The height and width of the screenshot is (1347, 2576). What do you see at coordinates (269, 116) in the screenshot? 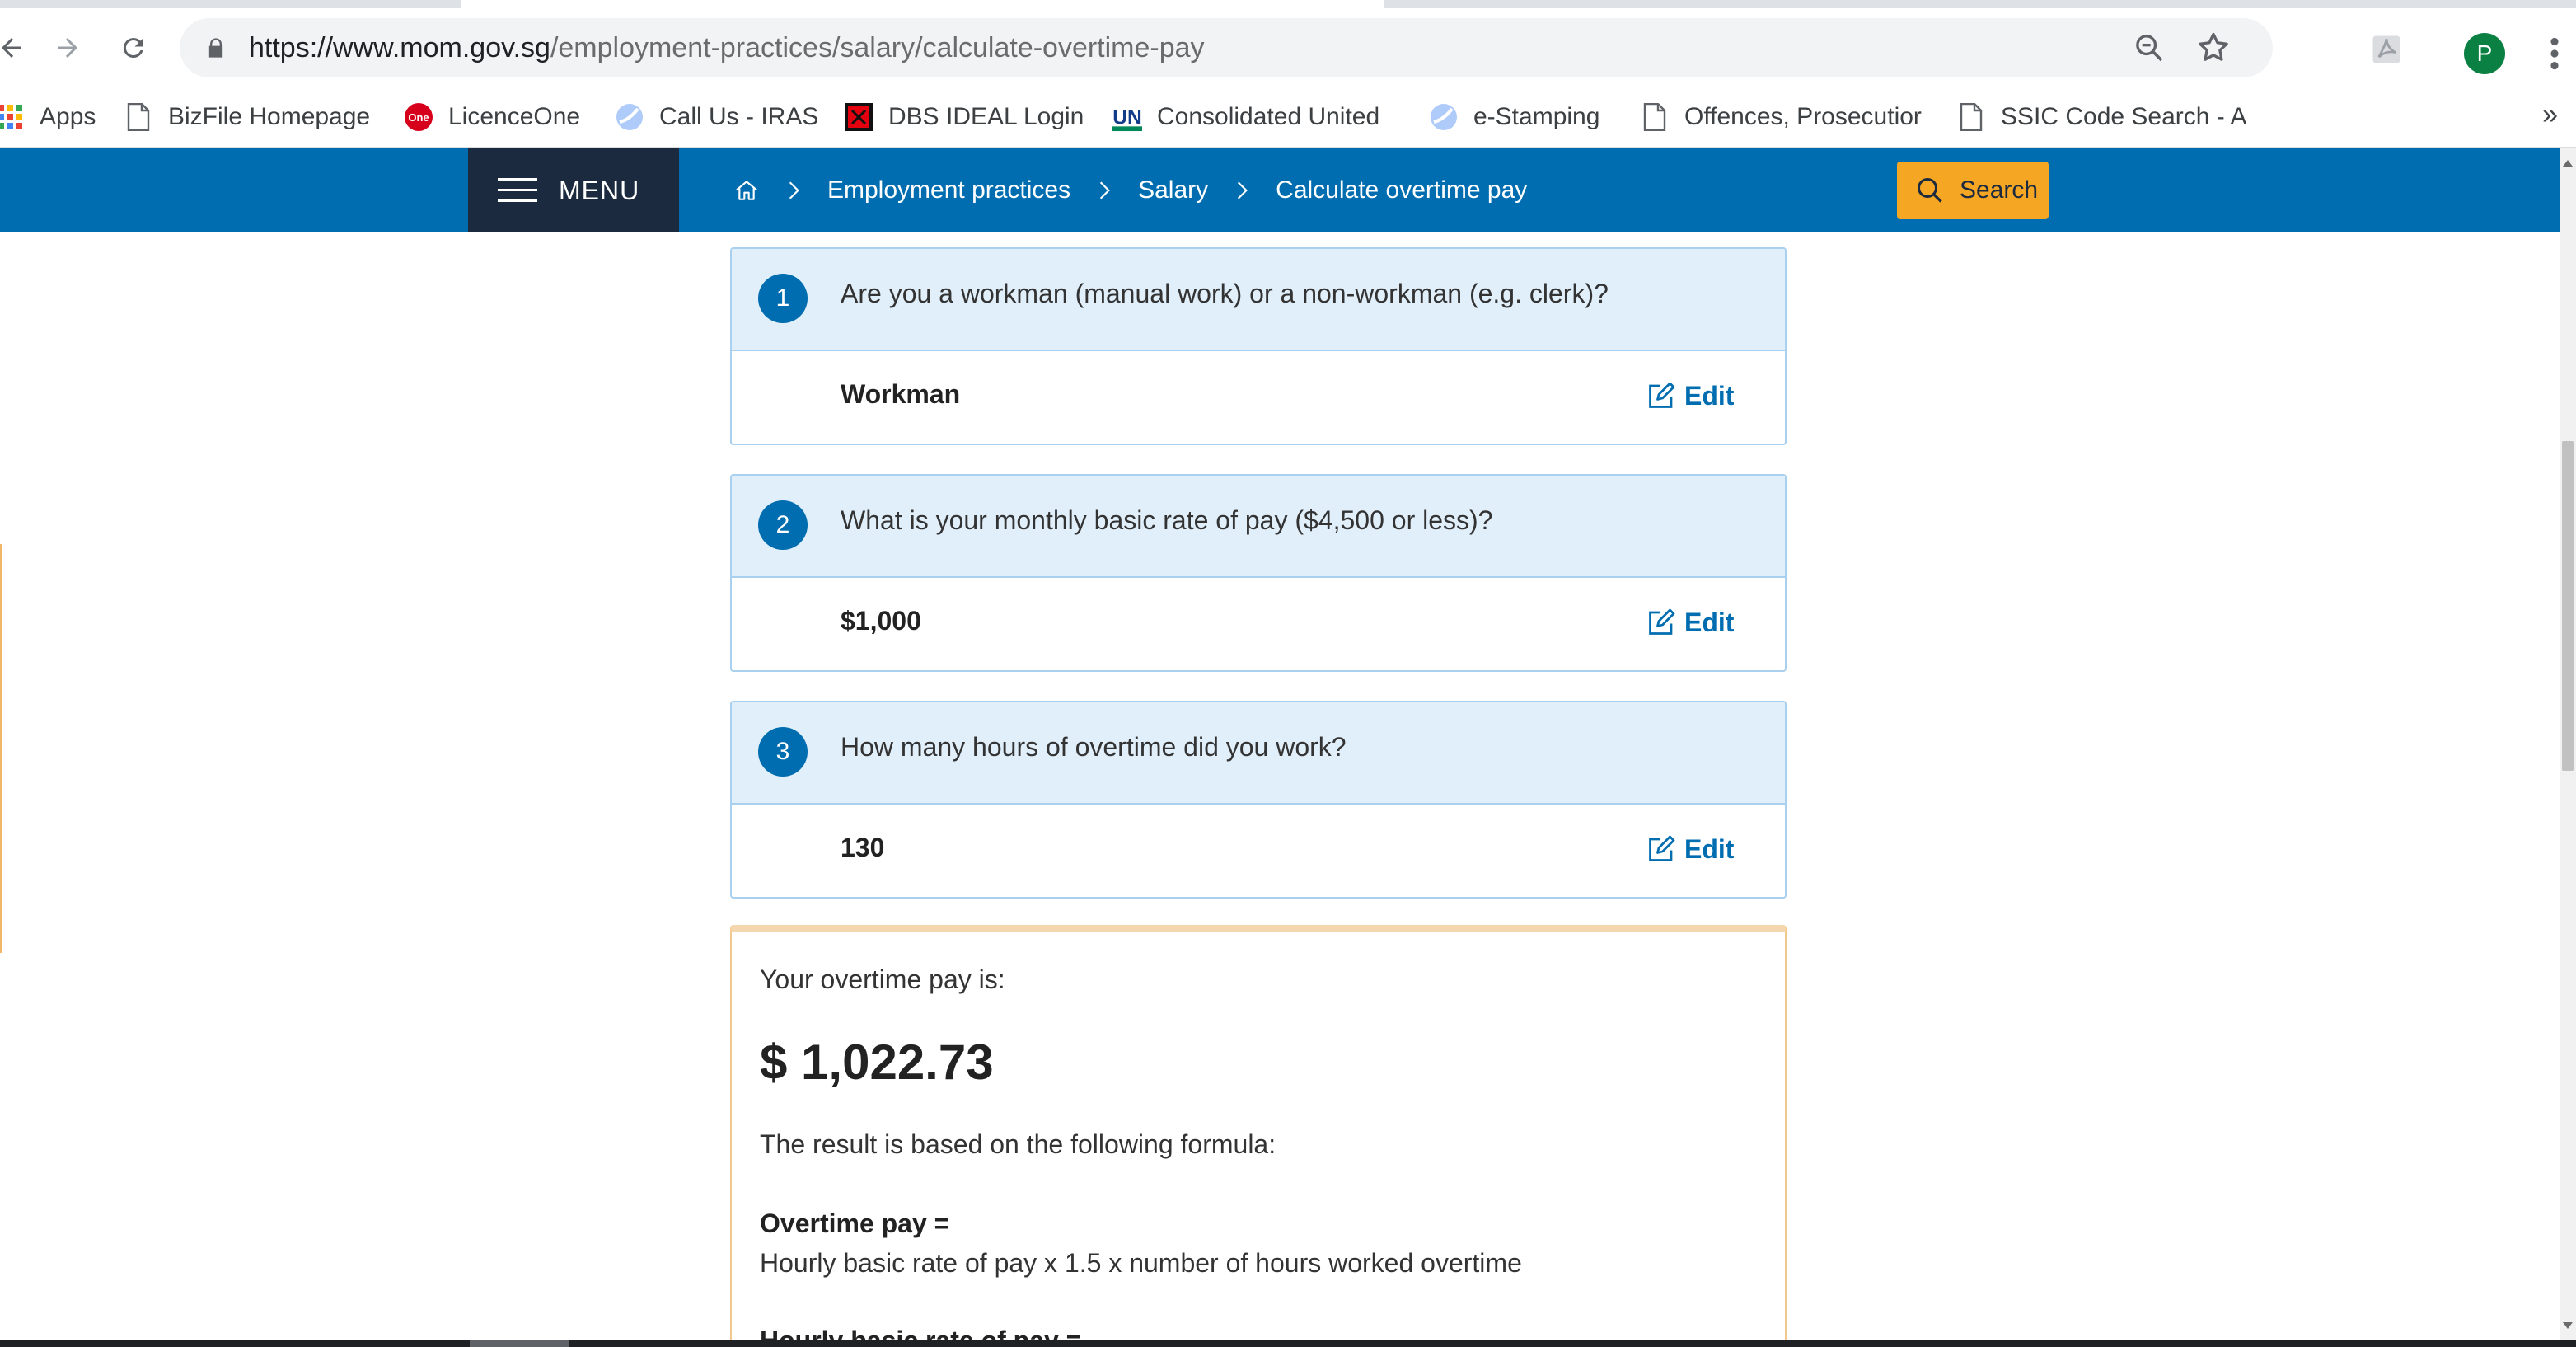
I see `bookmark-label: BizFile Homepage` at bounding box center [269, 116].